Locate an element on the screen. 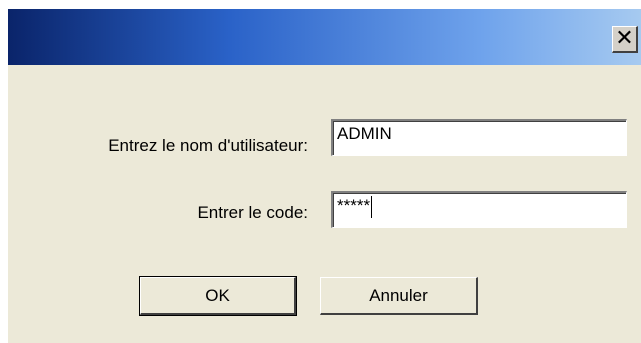  close-button: ✕ is located at coordinates (625, 39).